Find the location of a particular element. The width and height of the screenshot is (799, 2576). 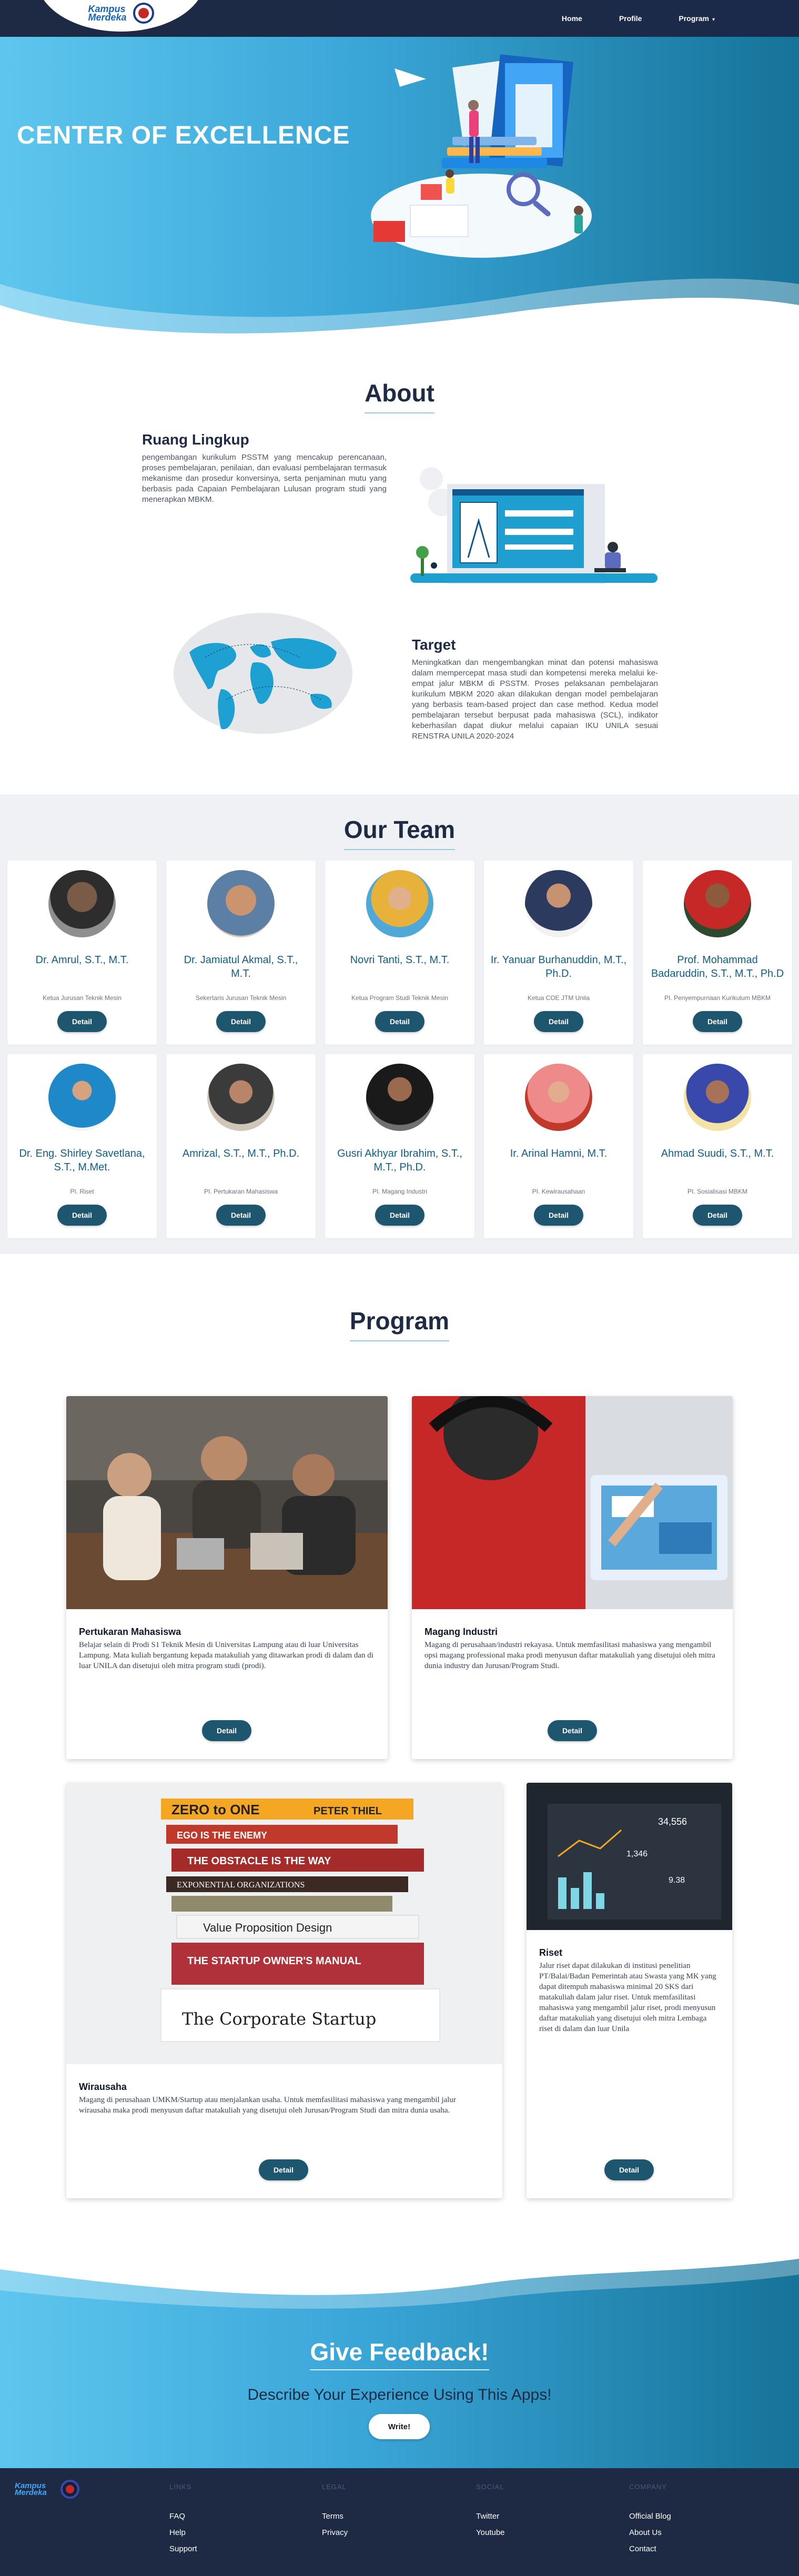

write-feedback-button: Write! is located at coordinates (400, 2426).